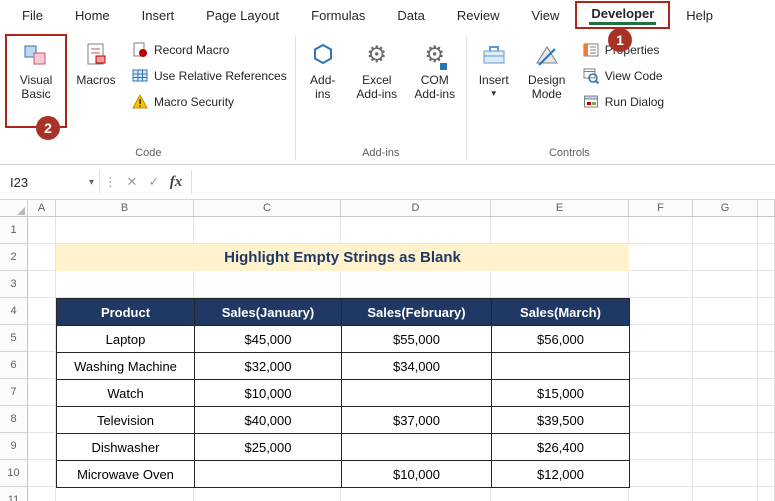  I want to click on macro-security-button: Macro Security, so click(209, 102).